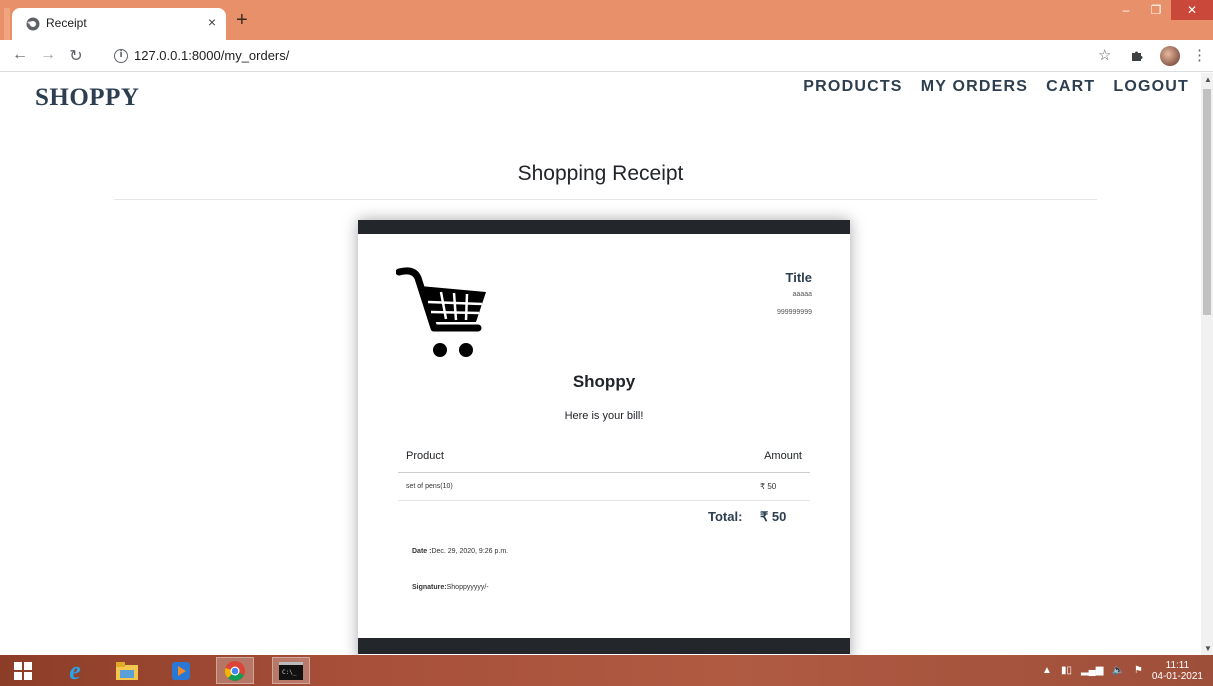 Image resolution: width=1213 pixels, height=686 pixels. What do you see at coordinates (604, 227) in the screenshot?
I see `receipt-top-band` at bounding box center [604, 227].